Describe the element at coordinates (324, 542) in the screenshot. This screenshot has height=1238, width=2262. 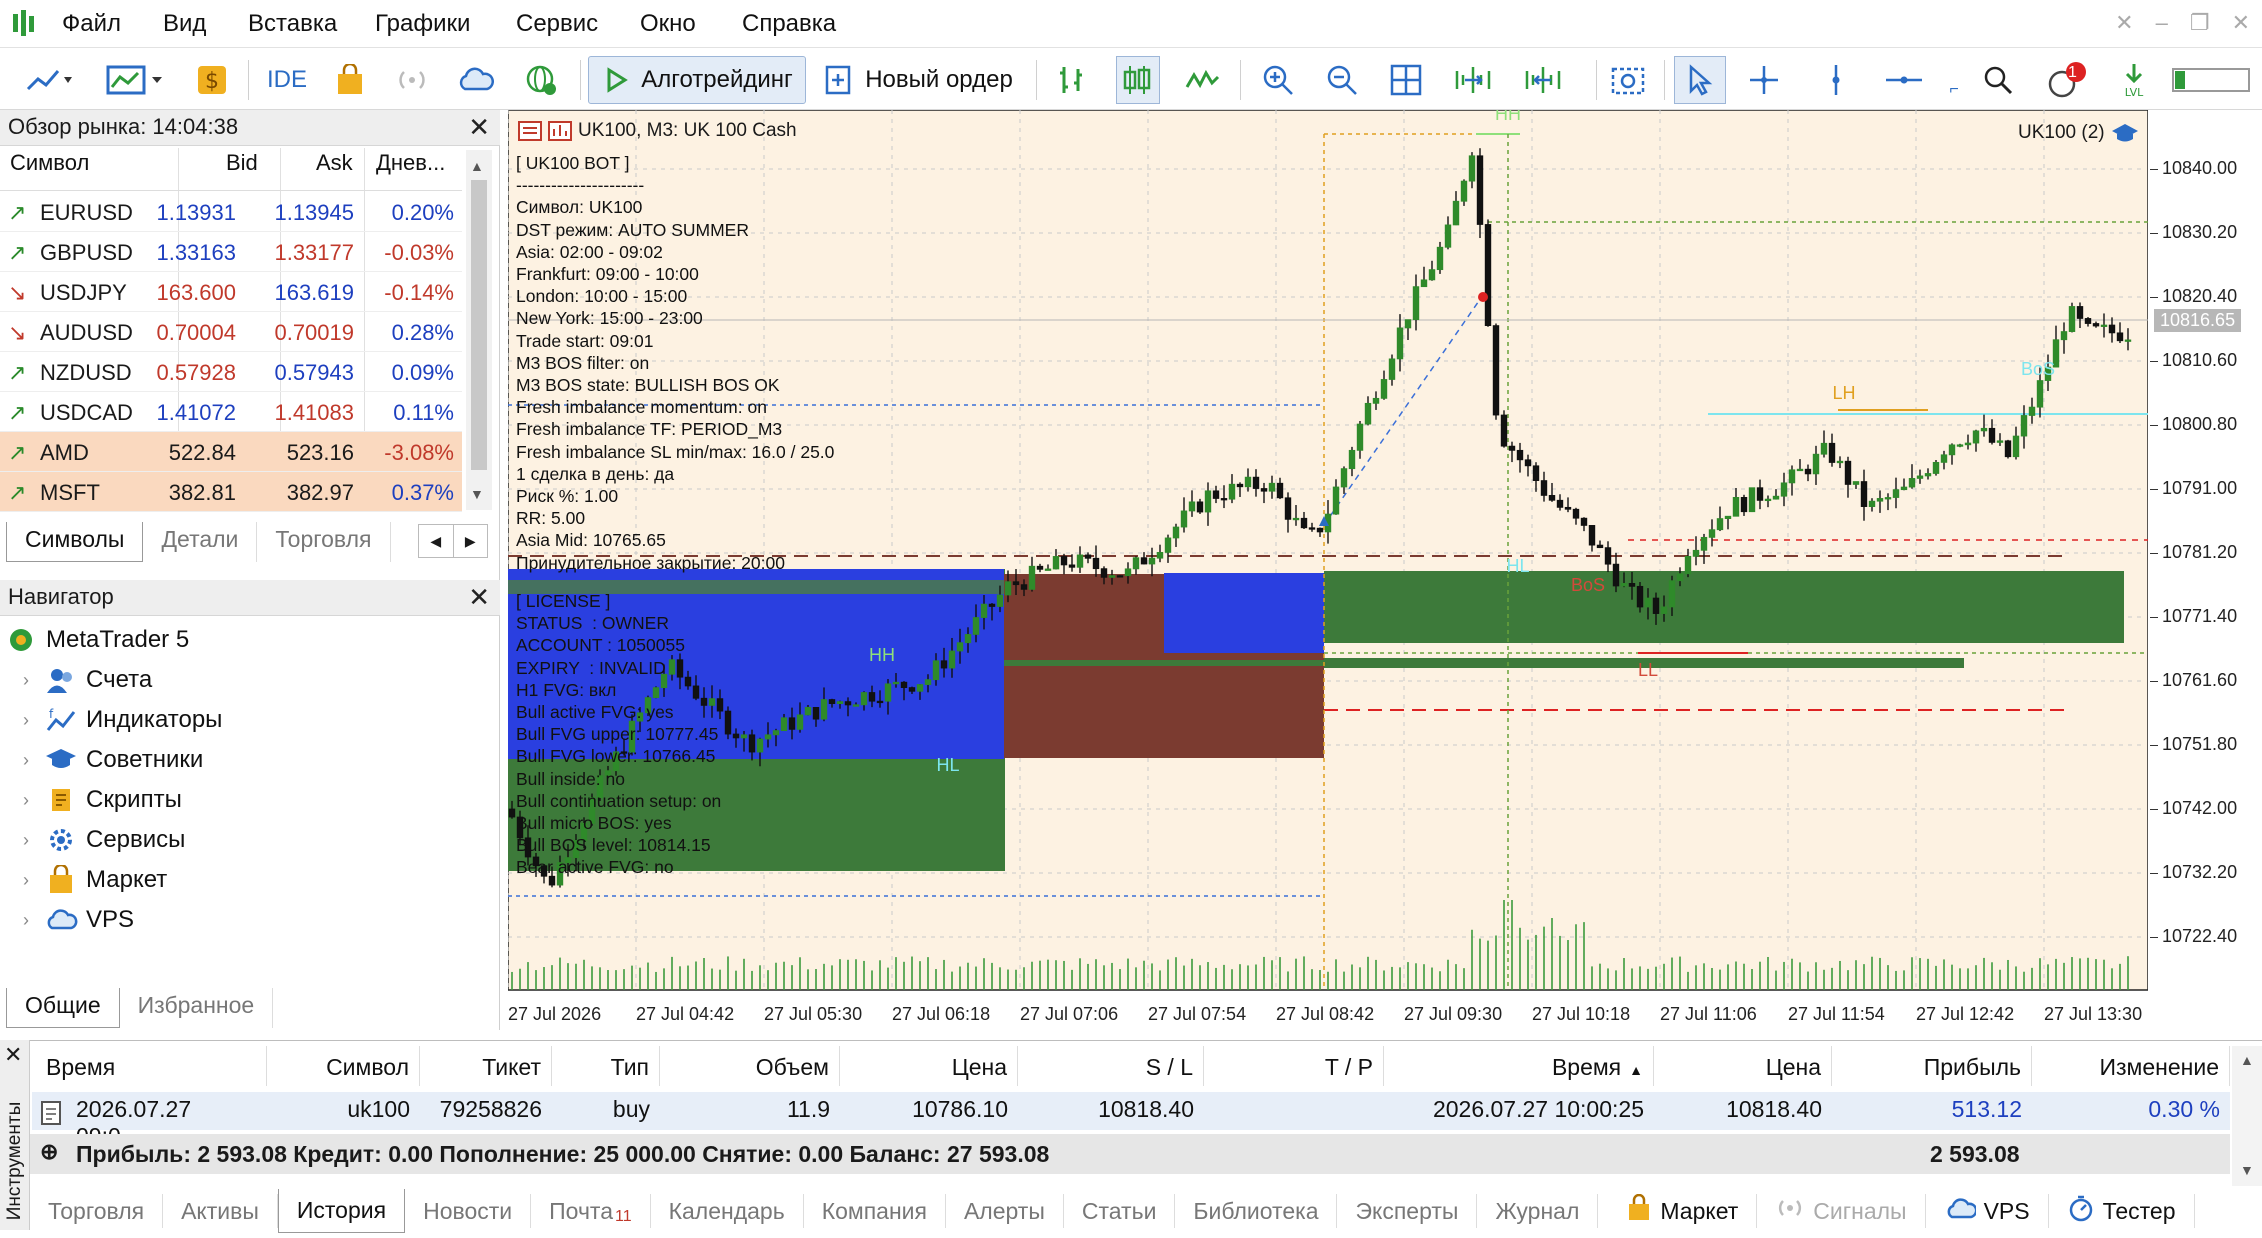
I see `tab-trading: Торговля` at that location.